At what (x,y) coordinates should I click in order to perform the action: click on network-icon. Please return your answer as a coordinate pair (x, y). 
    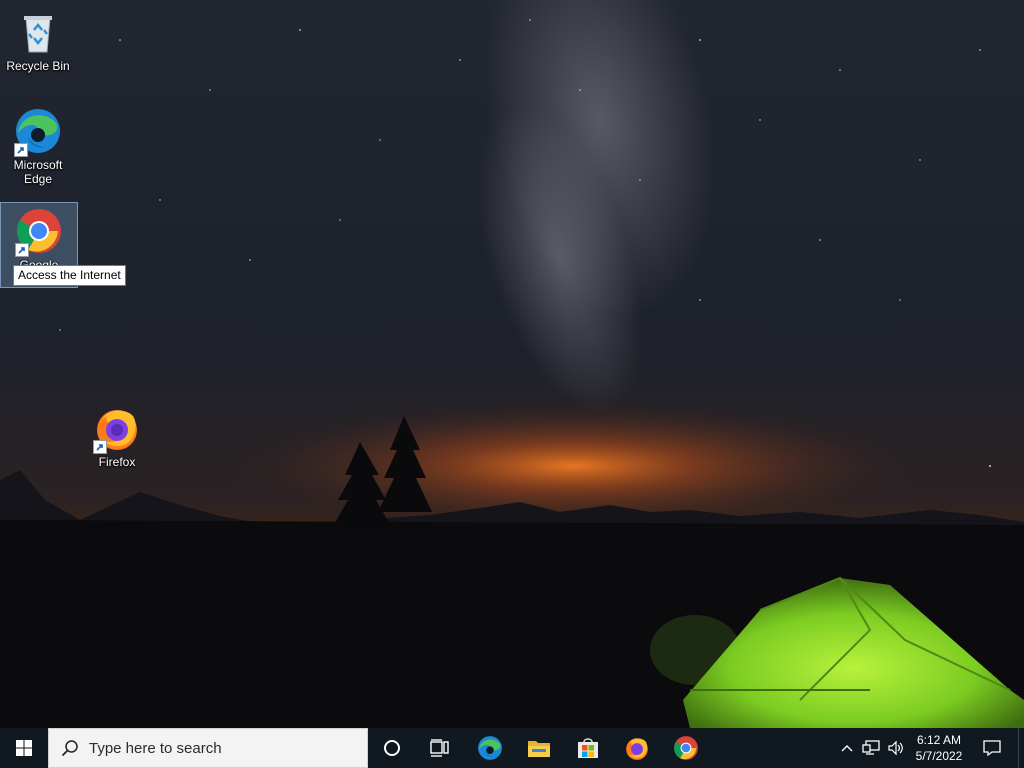
    Looking at the image, I should click on (871, 748).